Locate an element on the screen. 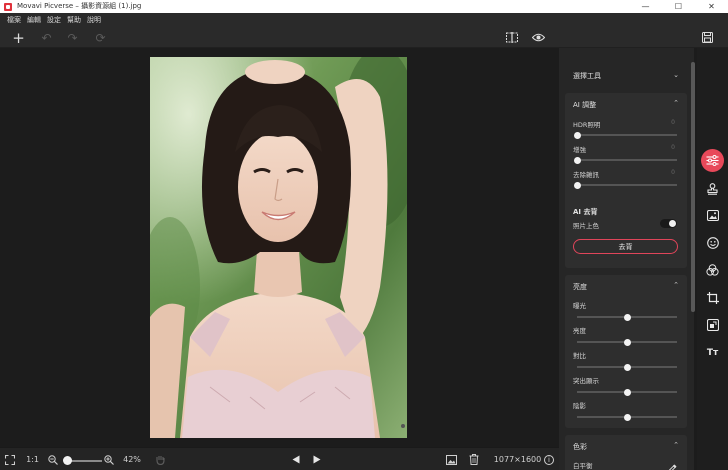 The image size is (728, 470). crop-tool-button is located at coordinates (712, 297).